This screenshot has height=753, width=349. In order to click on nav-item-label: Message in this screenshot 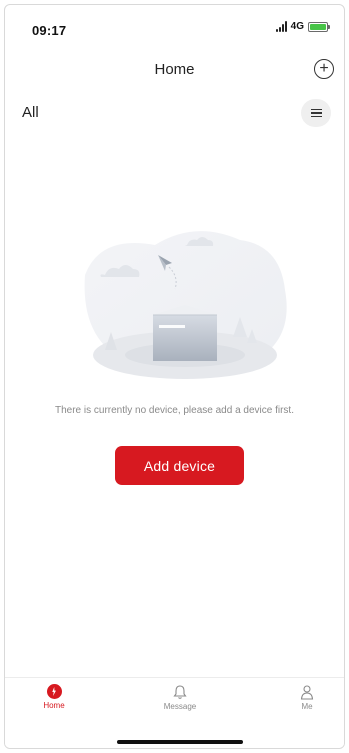, I will do `click(180, 706)`.